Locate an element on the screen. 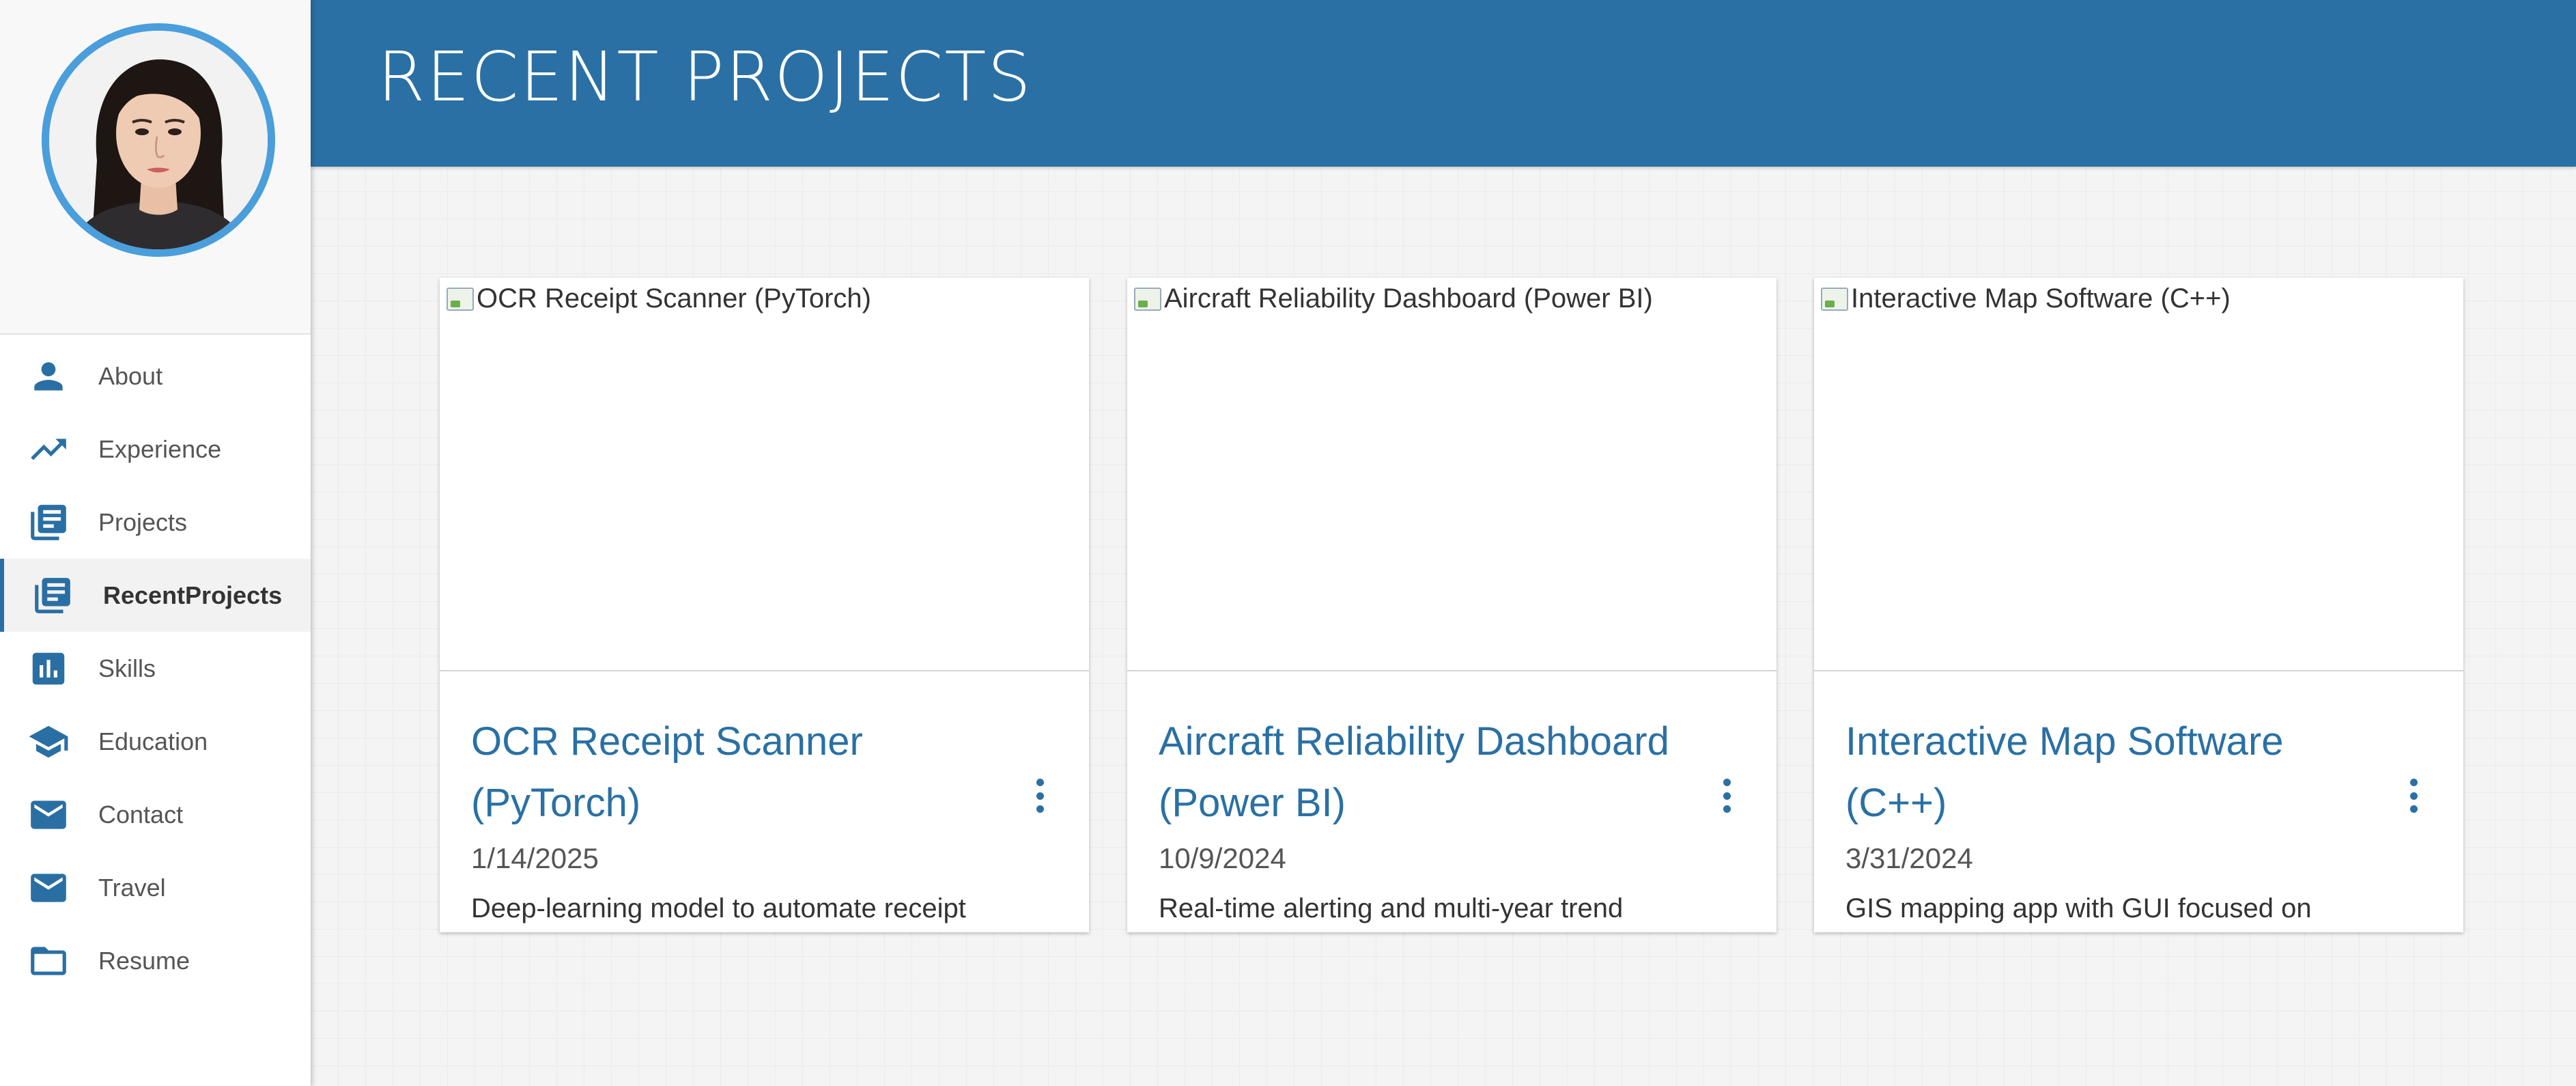 Image resolution: width=2576 pixels, height=1086 pixels. broken-image: Interactive Map Software (C++) is located at coordinates (2026, 298).